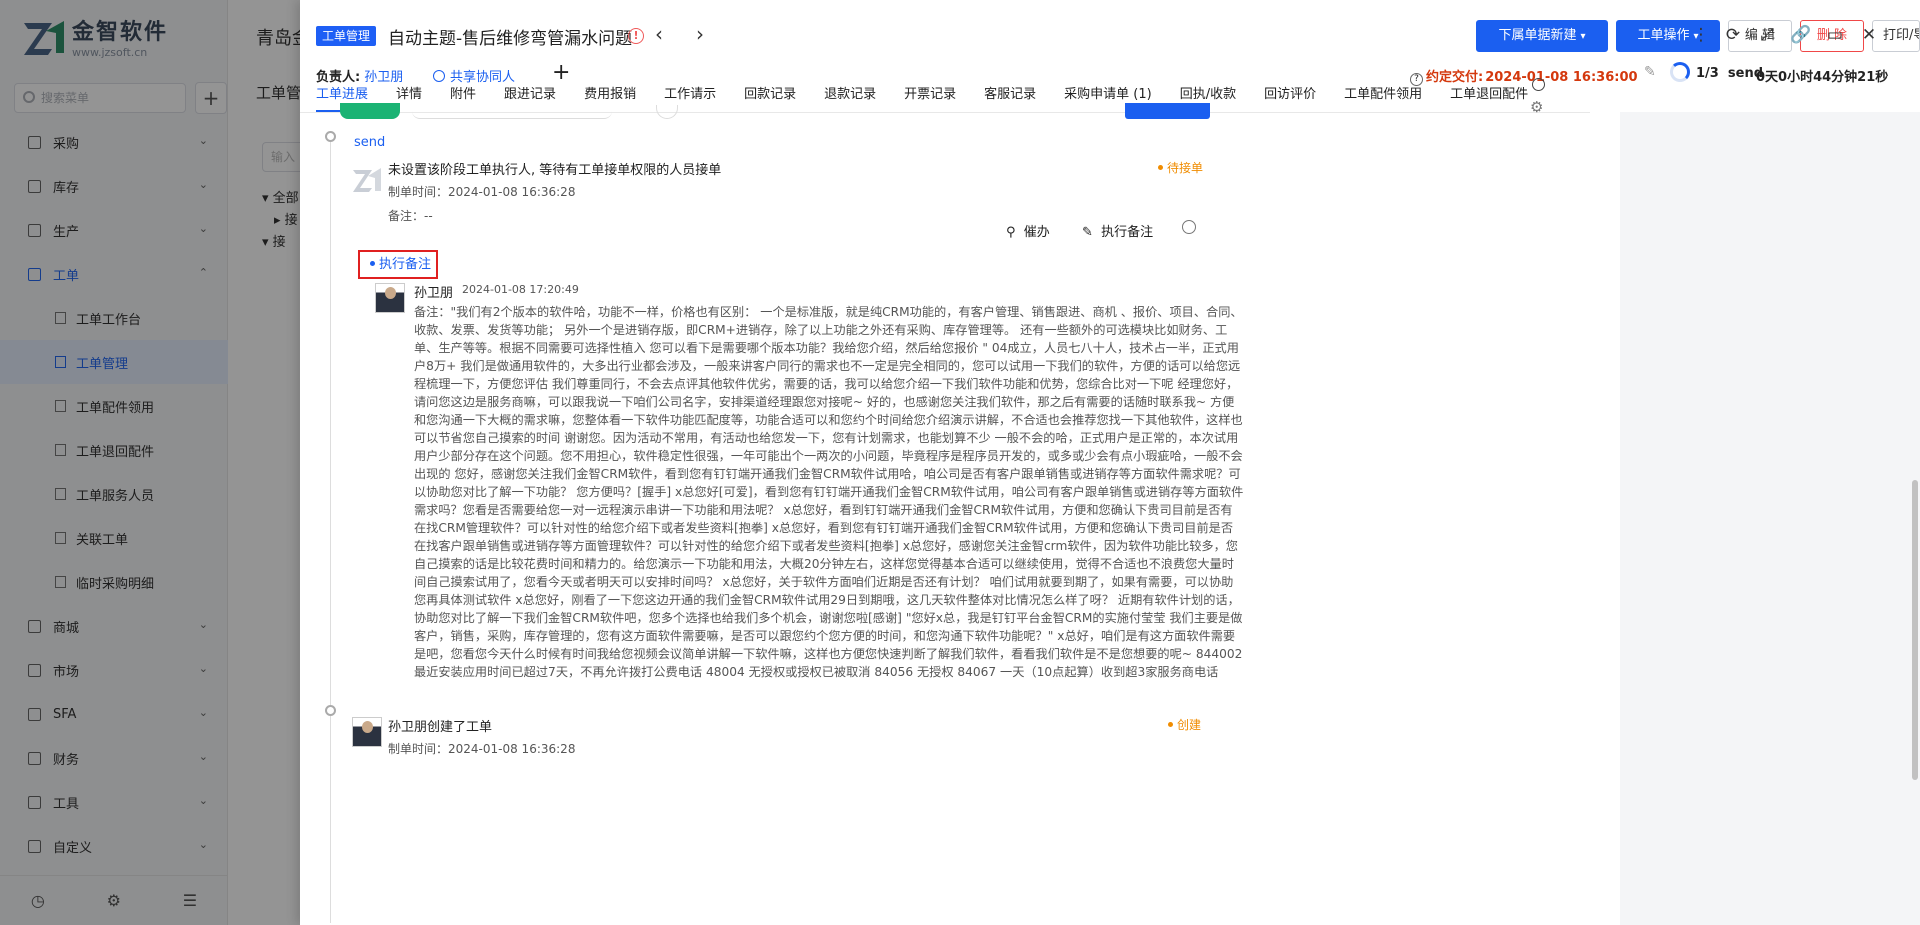 This screenshot has width=1920, height=925. What do you see at coordinates (1835, 35) in the screenshot?
I see `window-icon: ▭` at bounding box center [1835, 35].